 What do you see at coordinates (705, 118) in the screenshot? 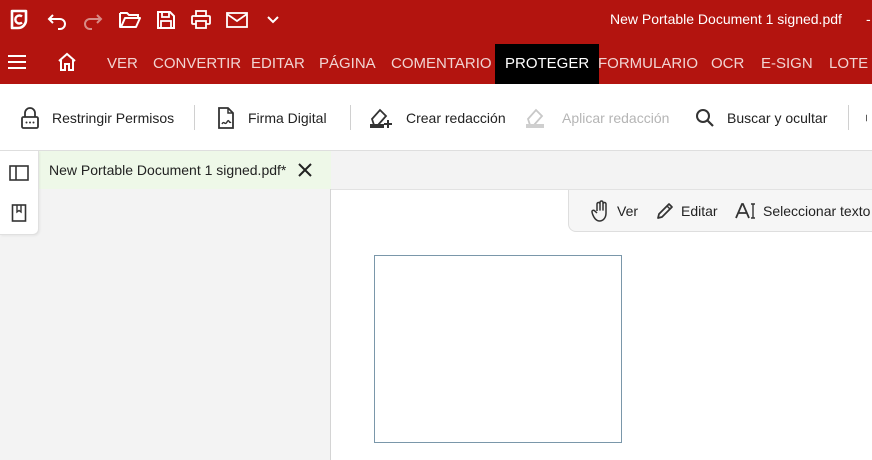
I see `search-icon` at bounding box center [705, 118].